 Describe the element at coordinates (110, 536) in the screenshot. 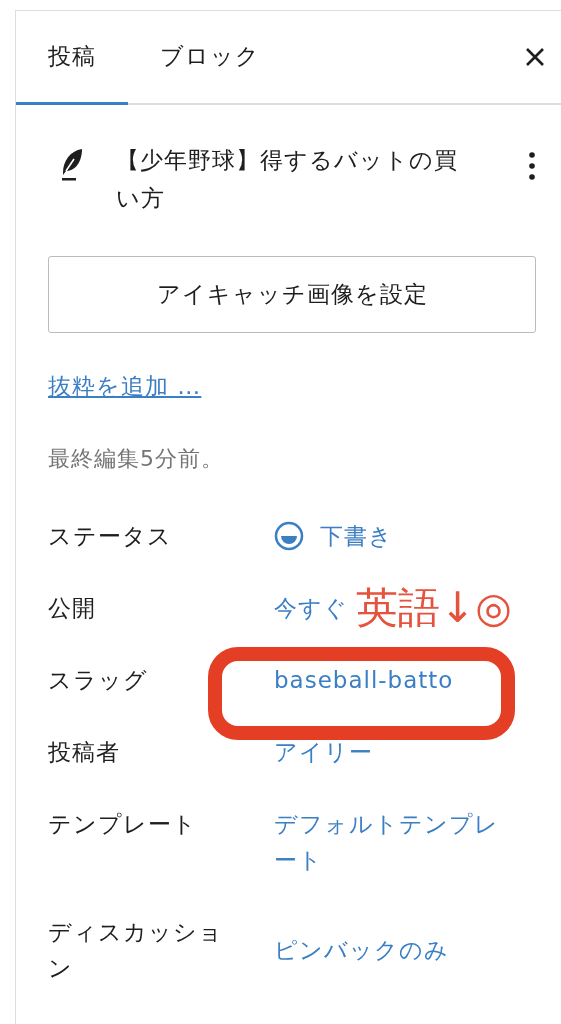

I see `field-label: ステータス` at that location.